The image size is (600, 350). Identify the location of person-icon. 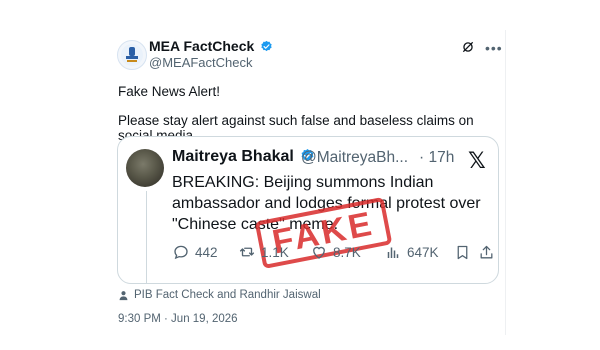
(123, 295).